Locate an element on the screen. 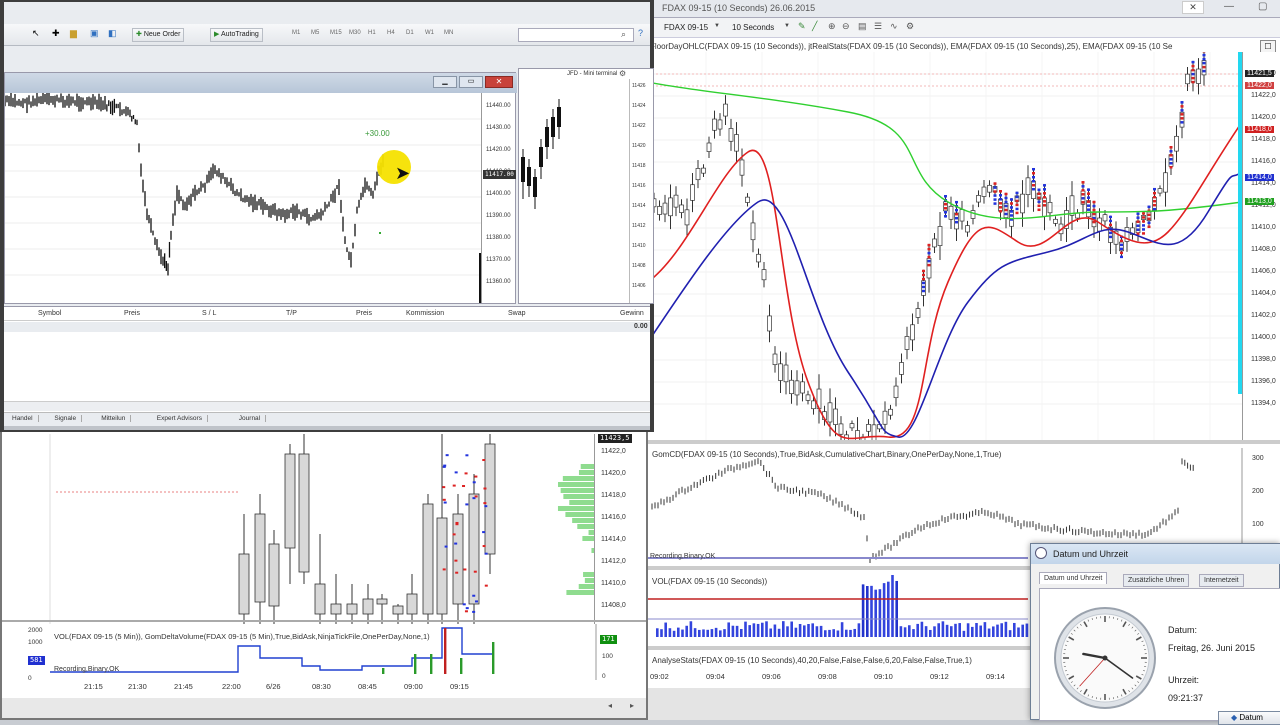  time-label: 09:08 is located at coordinates (827, 676).